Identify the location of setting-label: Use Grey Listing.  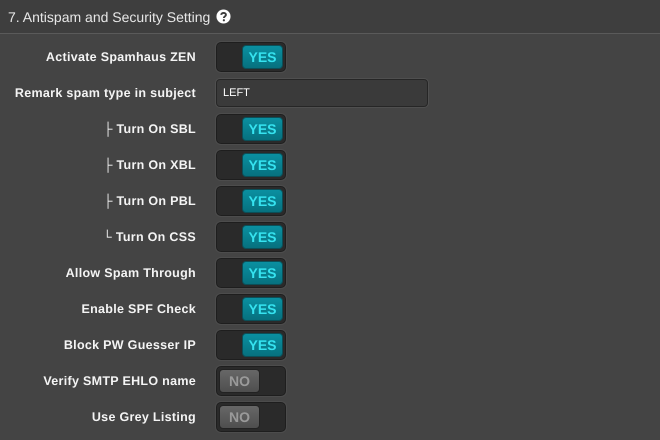
(144, 417).